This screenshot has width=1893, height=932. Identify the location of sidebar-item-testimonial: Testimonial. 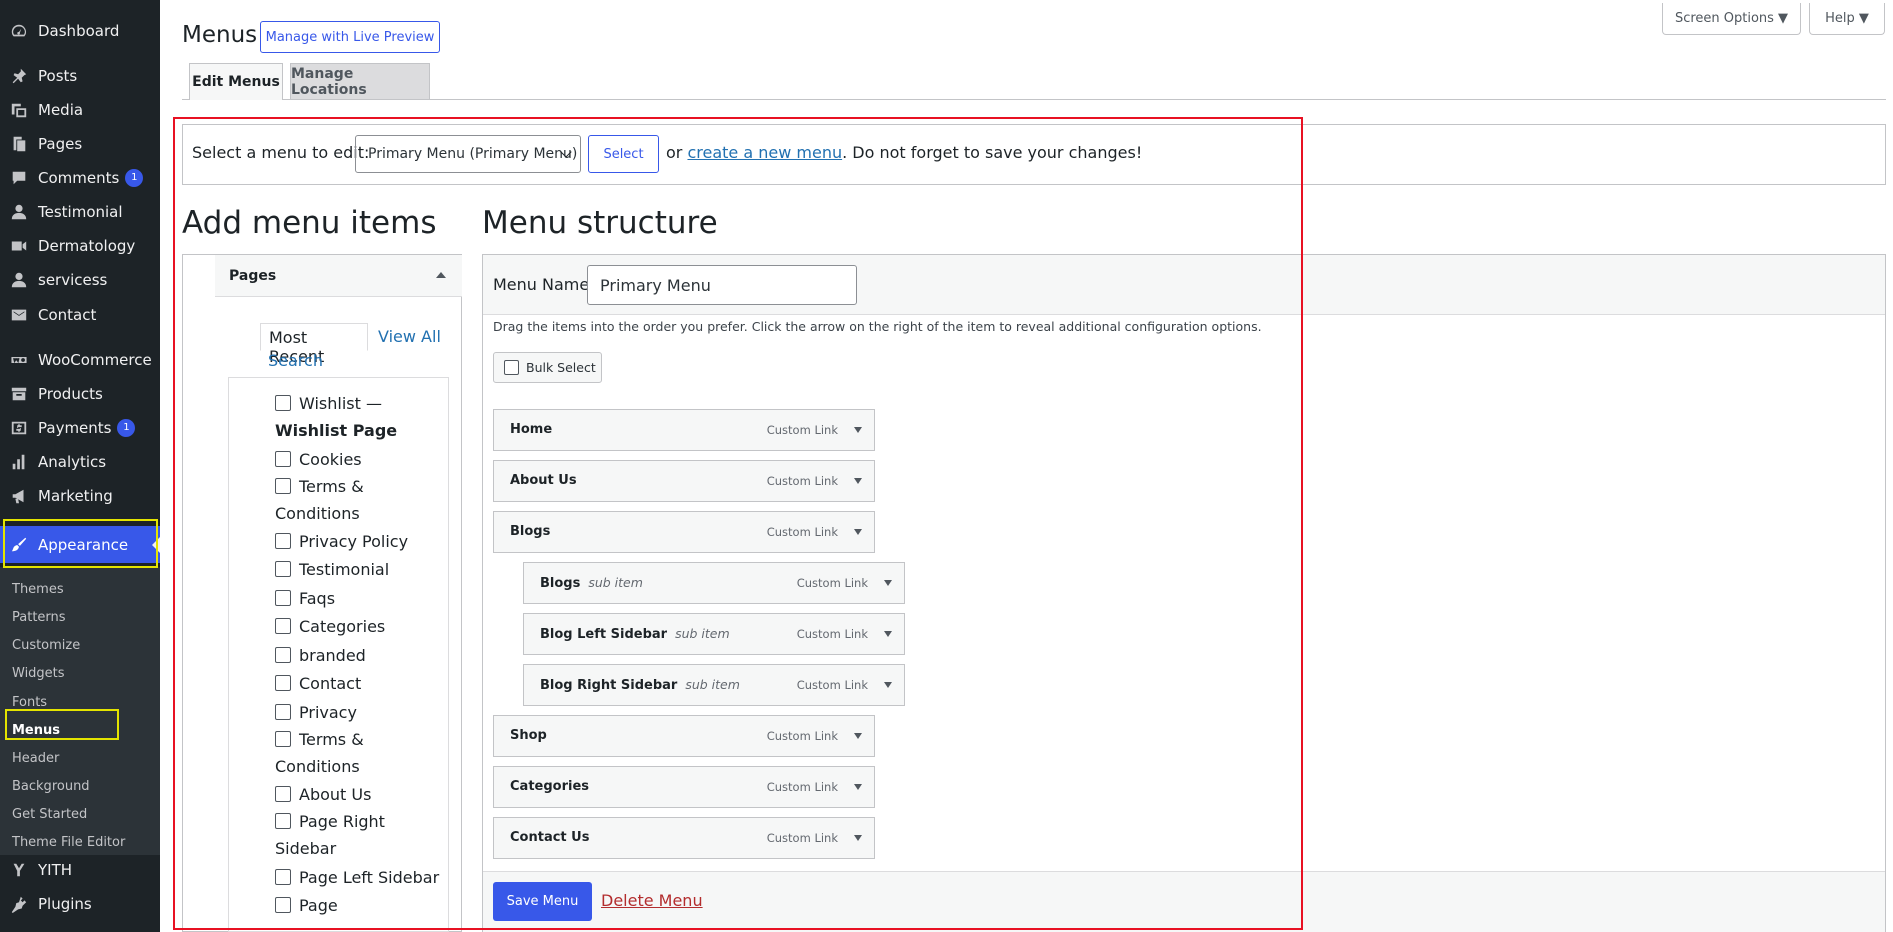
(80, 212).